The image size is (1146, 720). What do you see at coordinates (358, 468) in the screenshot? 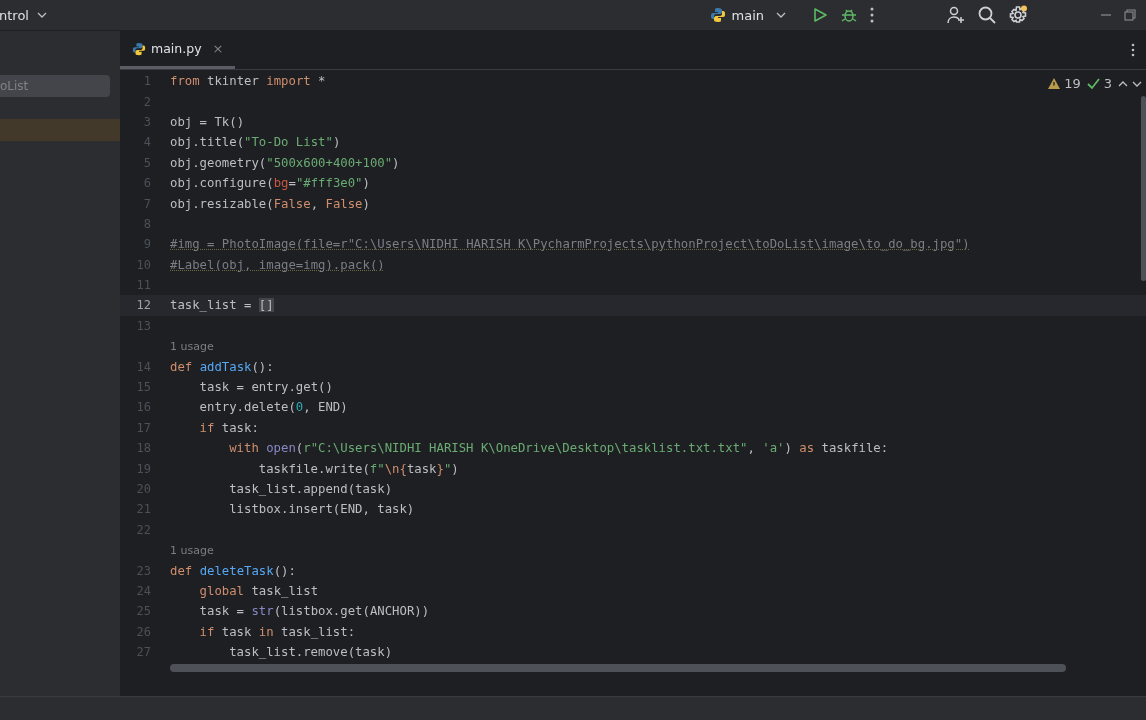
I see `code-line: taskfile.write(f"\n{task}")` at bounding box center [358, 468].